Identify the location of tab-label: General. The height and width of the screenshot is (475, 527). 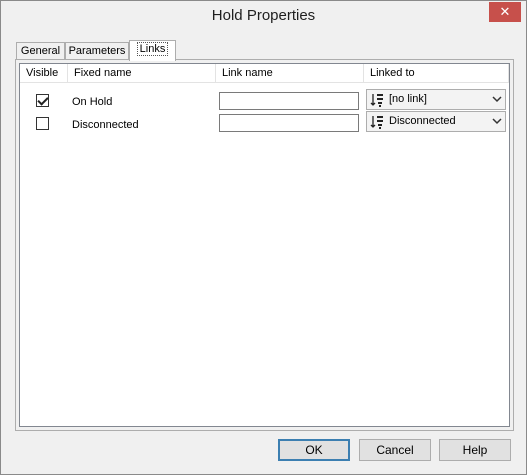
(40, 51).